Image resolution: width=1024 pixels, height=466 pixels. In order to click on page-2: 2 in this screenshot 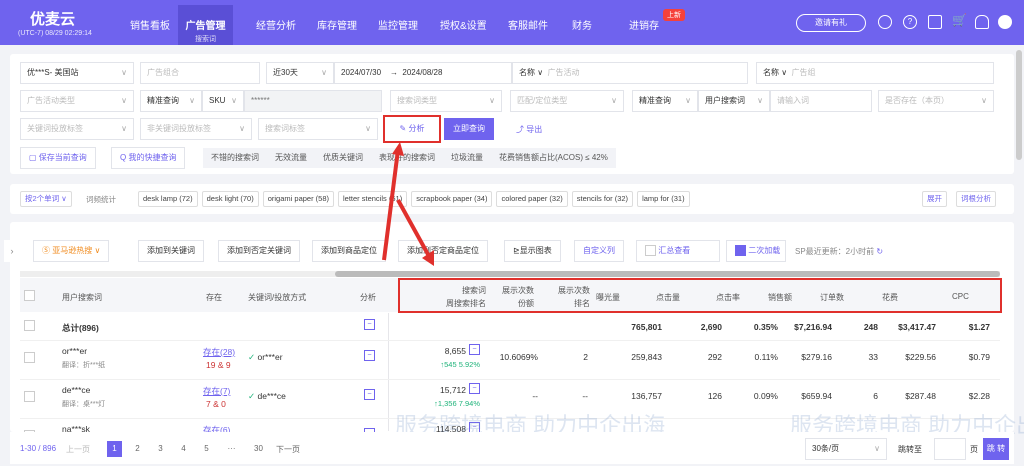, I will do `click(137, 449)`.